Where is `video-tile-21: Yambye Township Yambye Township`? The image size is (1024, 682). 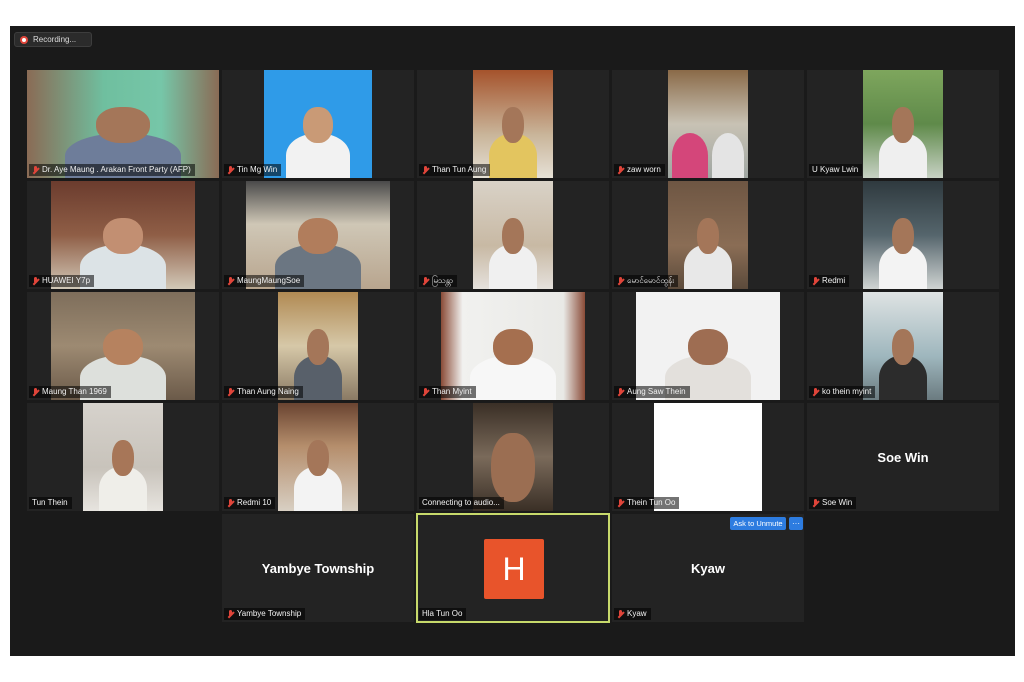 video-tile-21: Yambye Township Yambye Township is located at coordinates (318, 568).